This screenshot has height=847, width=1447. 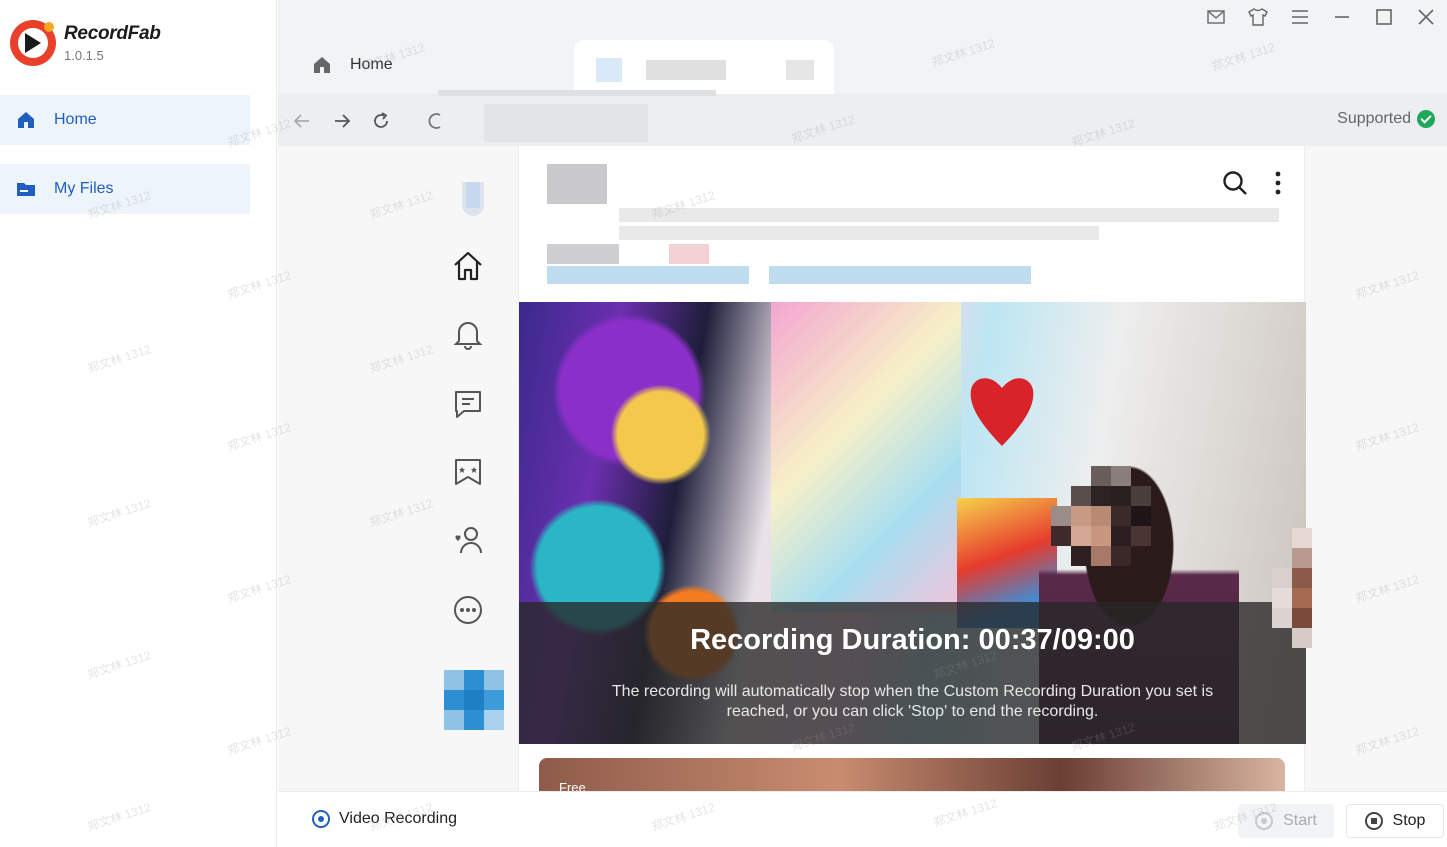 What do you see at coordinates (866, 457) in the screenshot?
I see `painting-image` at bounding box center [866, 457].